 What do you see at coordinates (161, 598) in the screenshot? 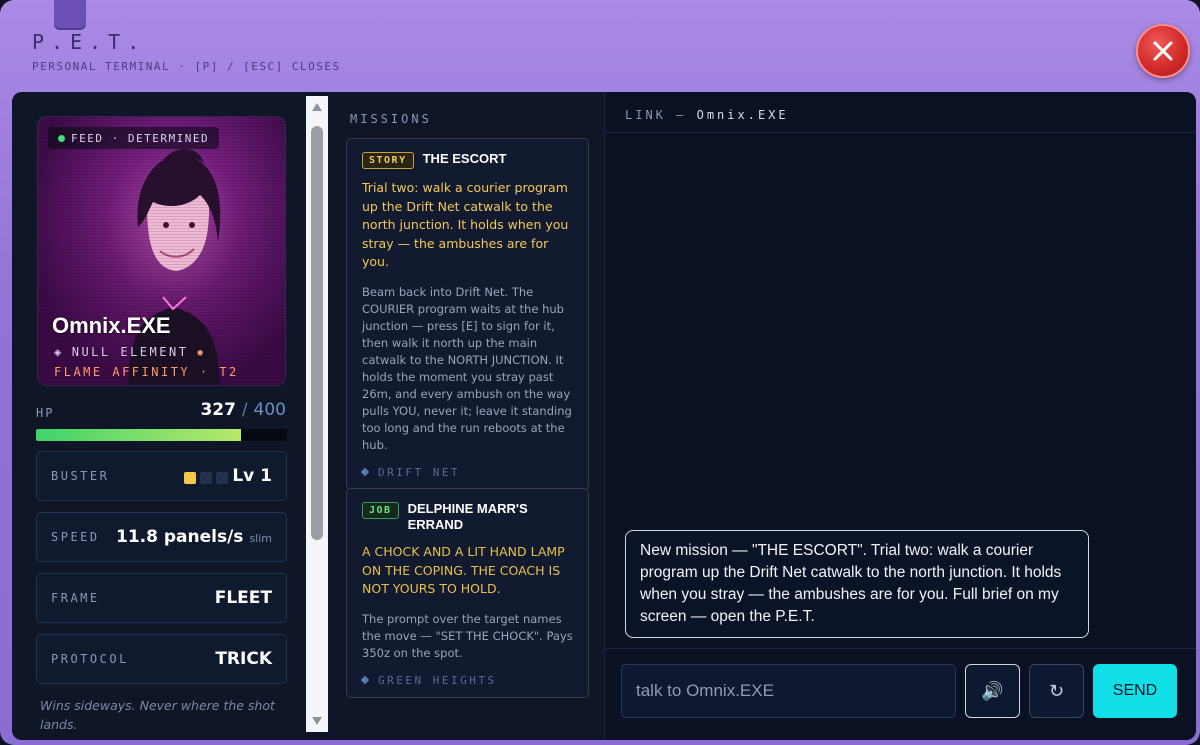
I see `stat-frame: FRAME FLEET` at bounding box center [161, 598].